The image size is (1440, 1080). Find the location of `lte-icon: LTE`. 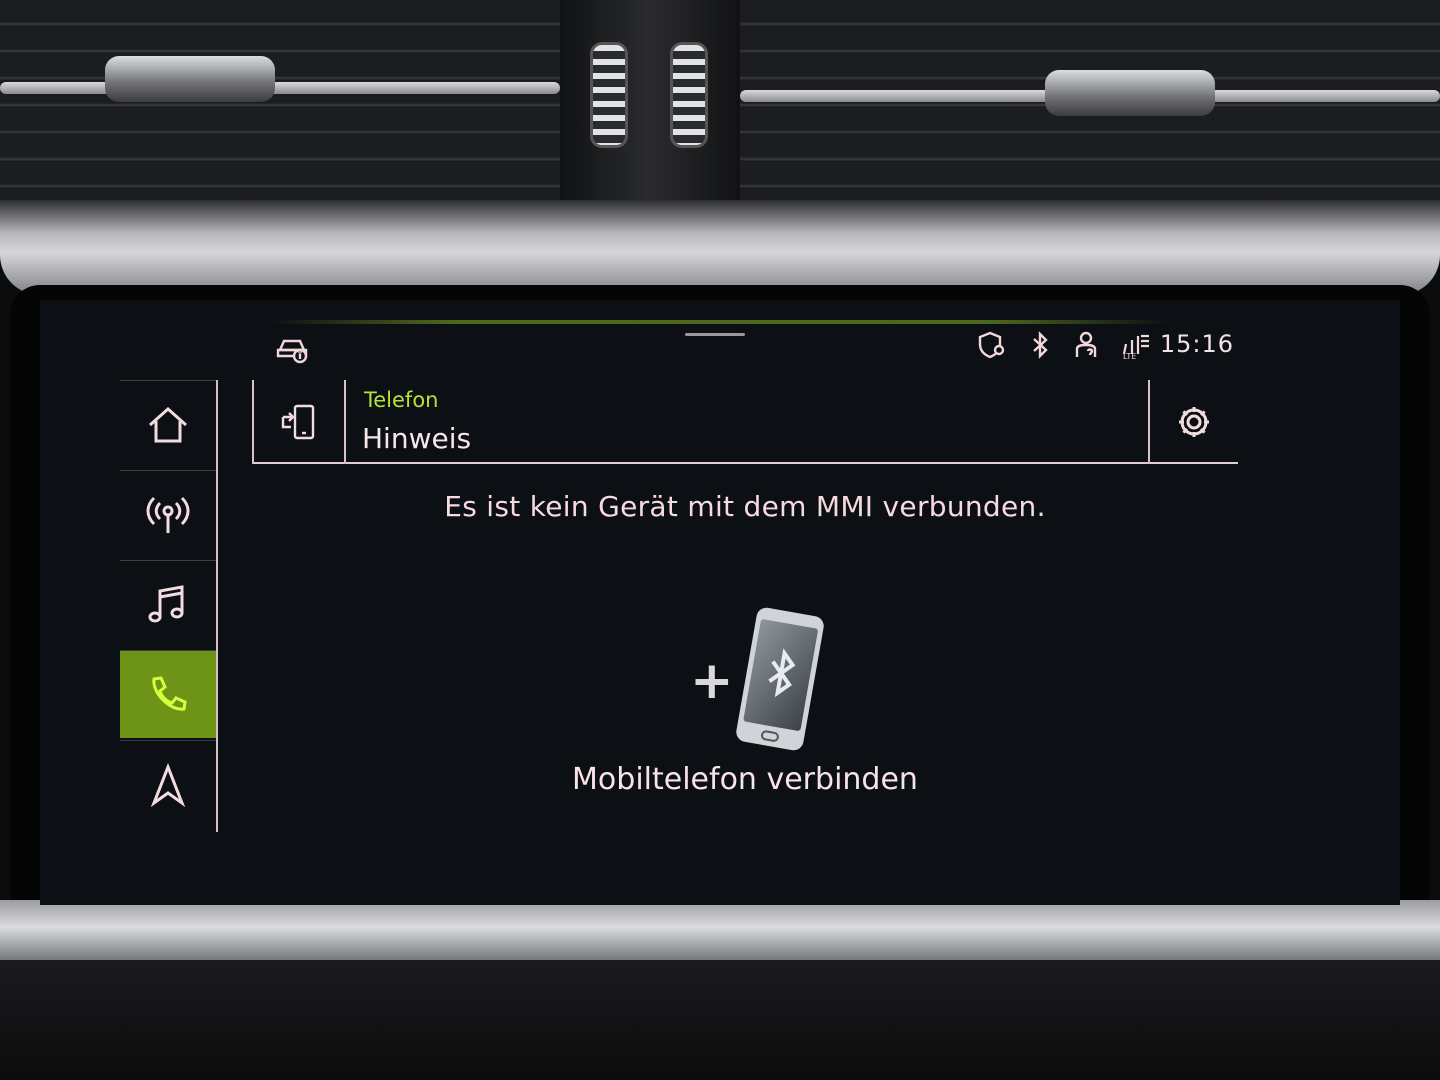

lte-icon: LTE is located at coordinates (1136, 345).